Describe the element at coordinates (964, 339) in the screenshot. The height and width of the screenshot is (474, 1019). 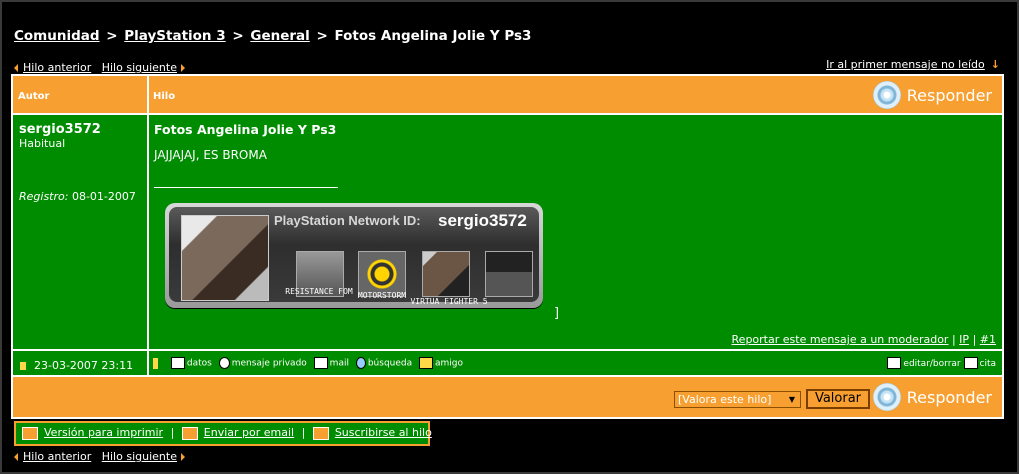
I see `ip-link: IP` at that location.